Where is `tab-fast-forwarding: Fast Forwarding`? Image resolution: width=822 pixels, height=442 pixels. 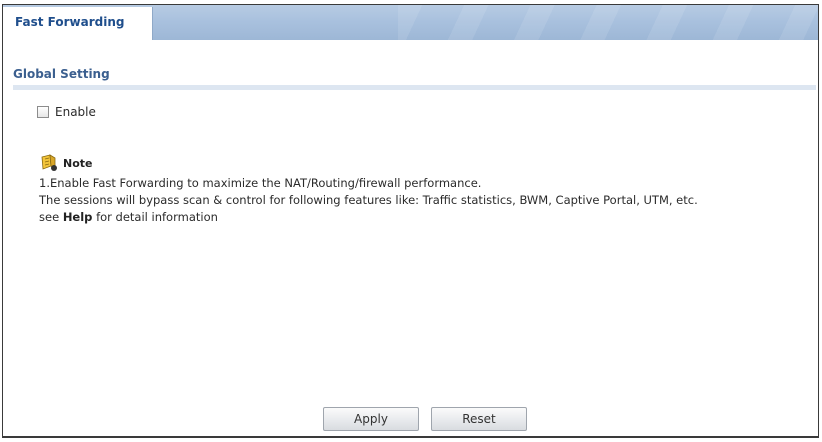
tab-fast-forwarding: Fast Forwarding is located at coordinates (78, 23).